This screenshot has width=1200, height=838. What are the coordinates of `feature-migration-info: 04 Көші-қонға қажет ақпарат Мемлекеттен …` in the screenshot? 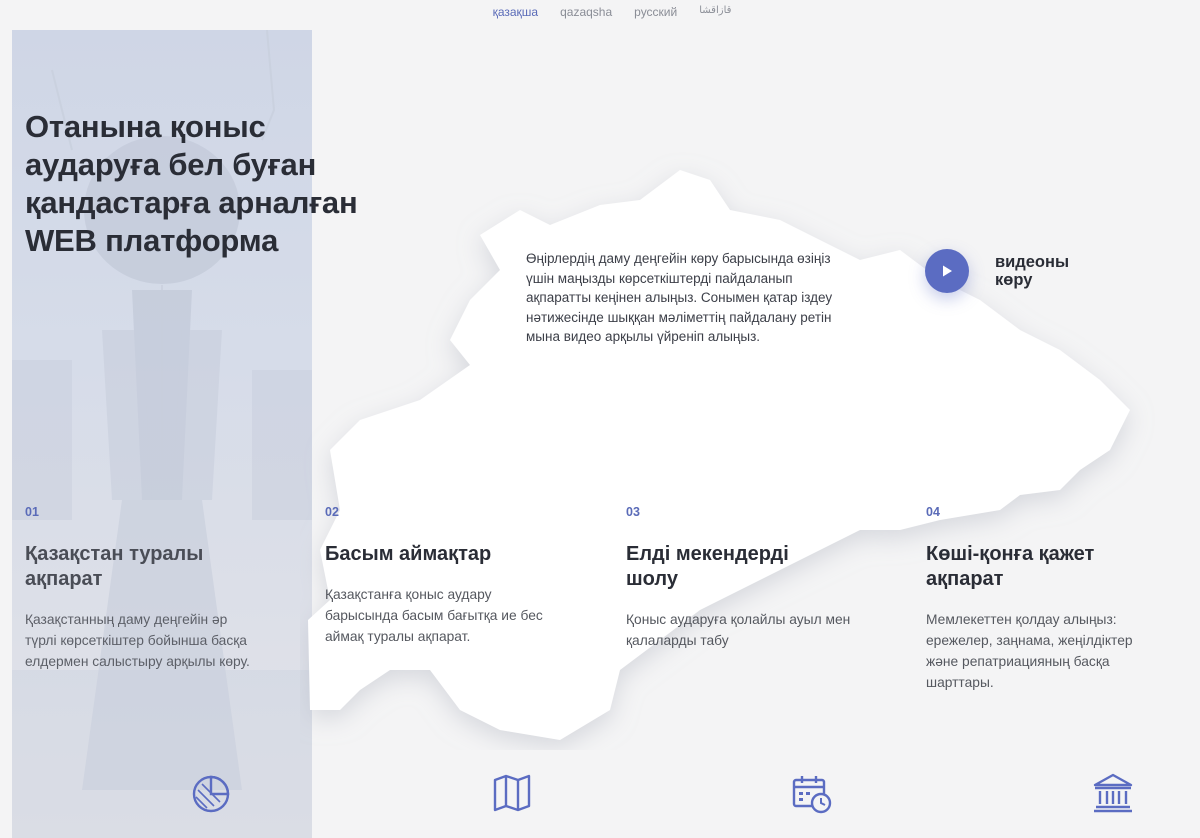 It's located at (1046, 599).